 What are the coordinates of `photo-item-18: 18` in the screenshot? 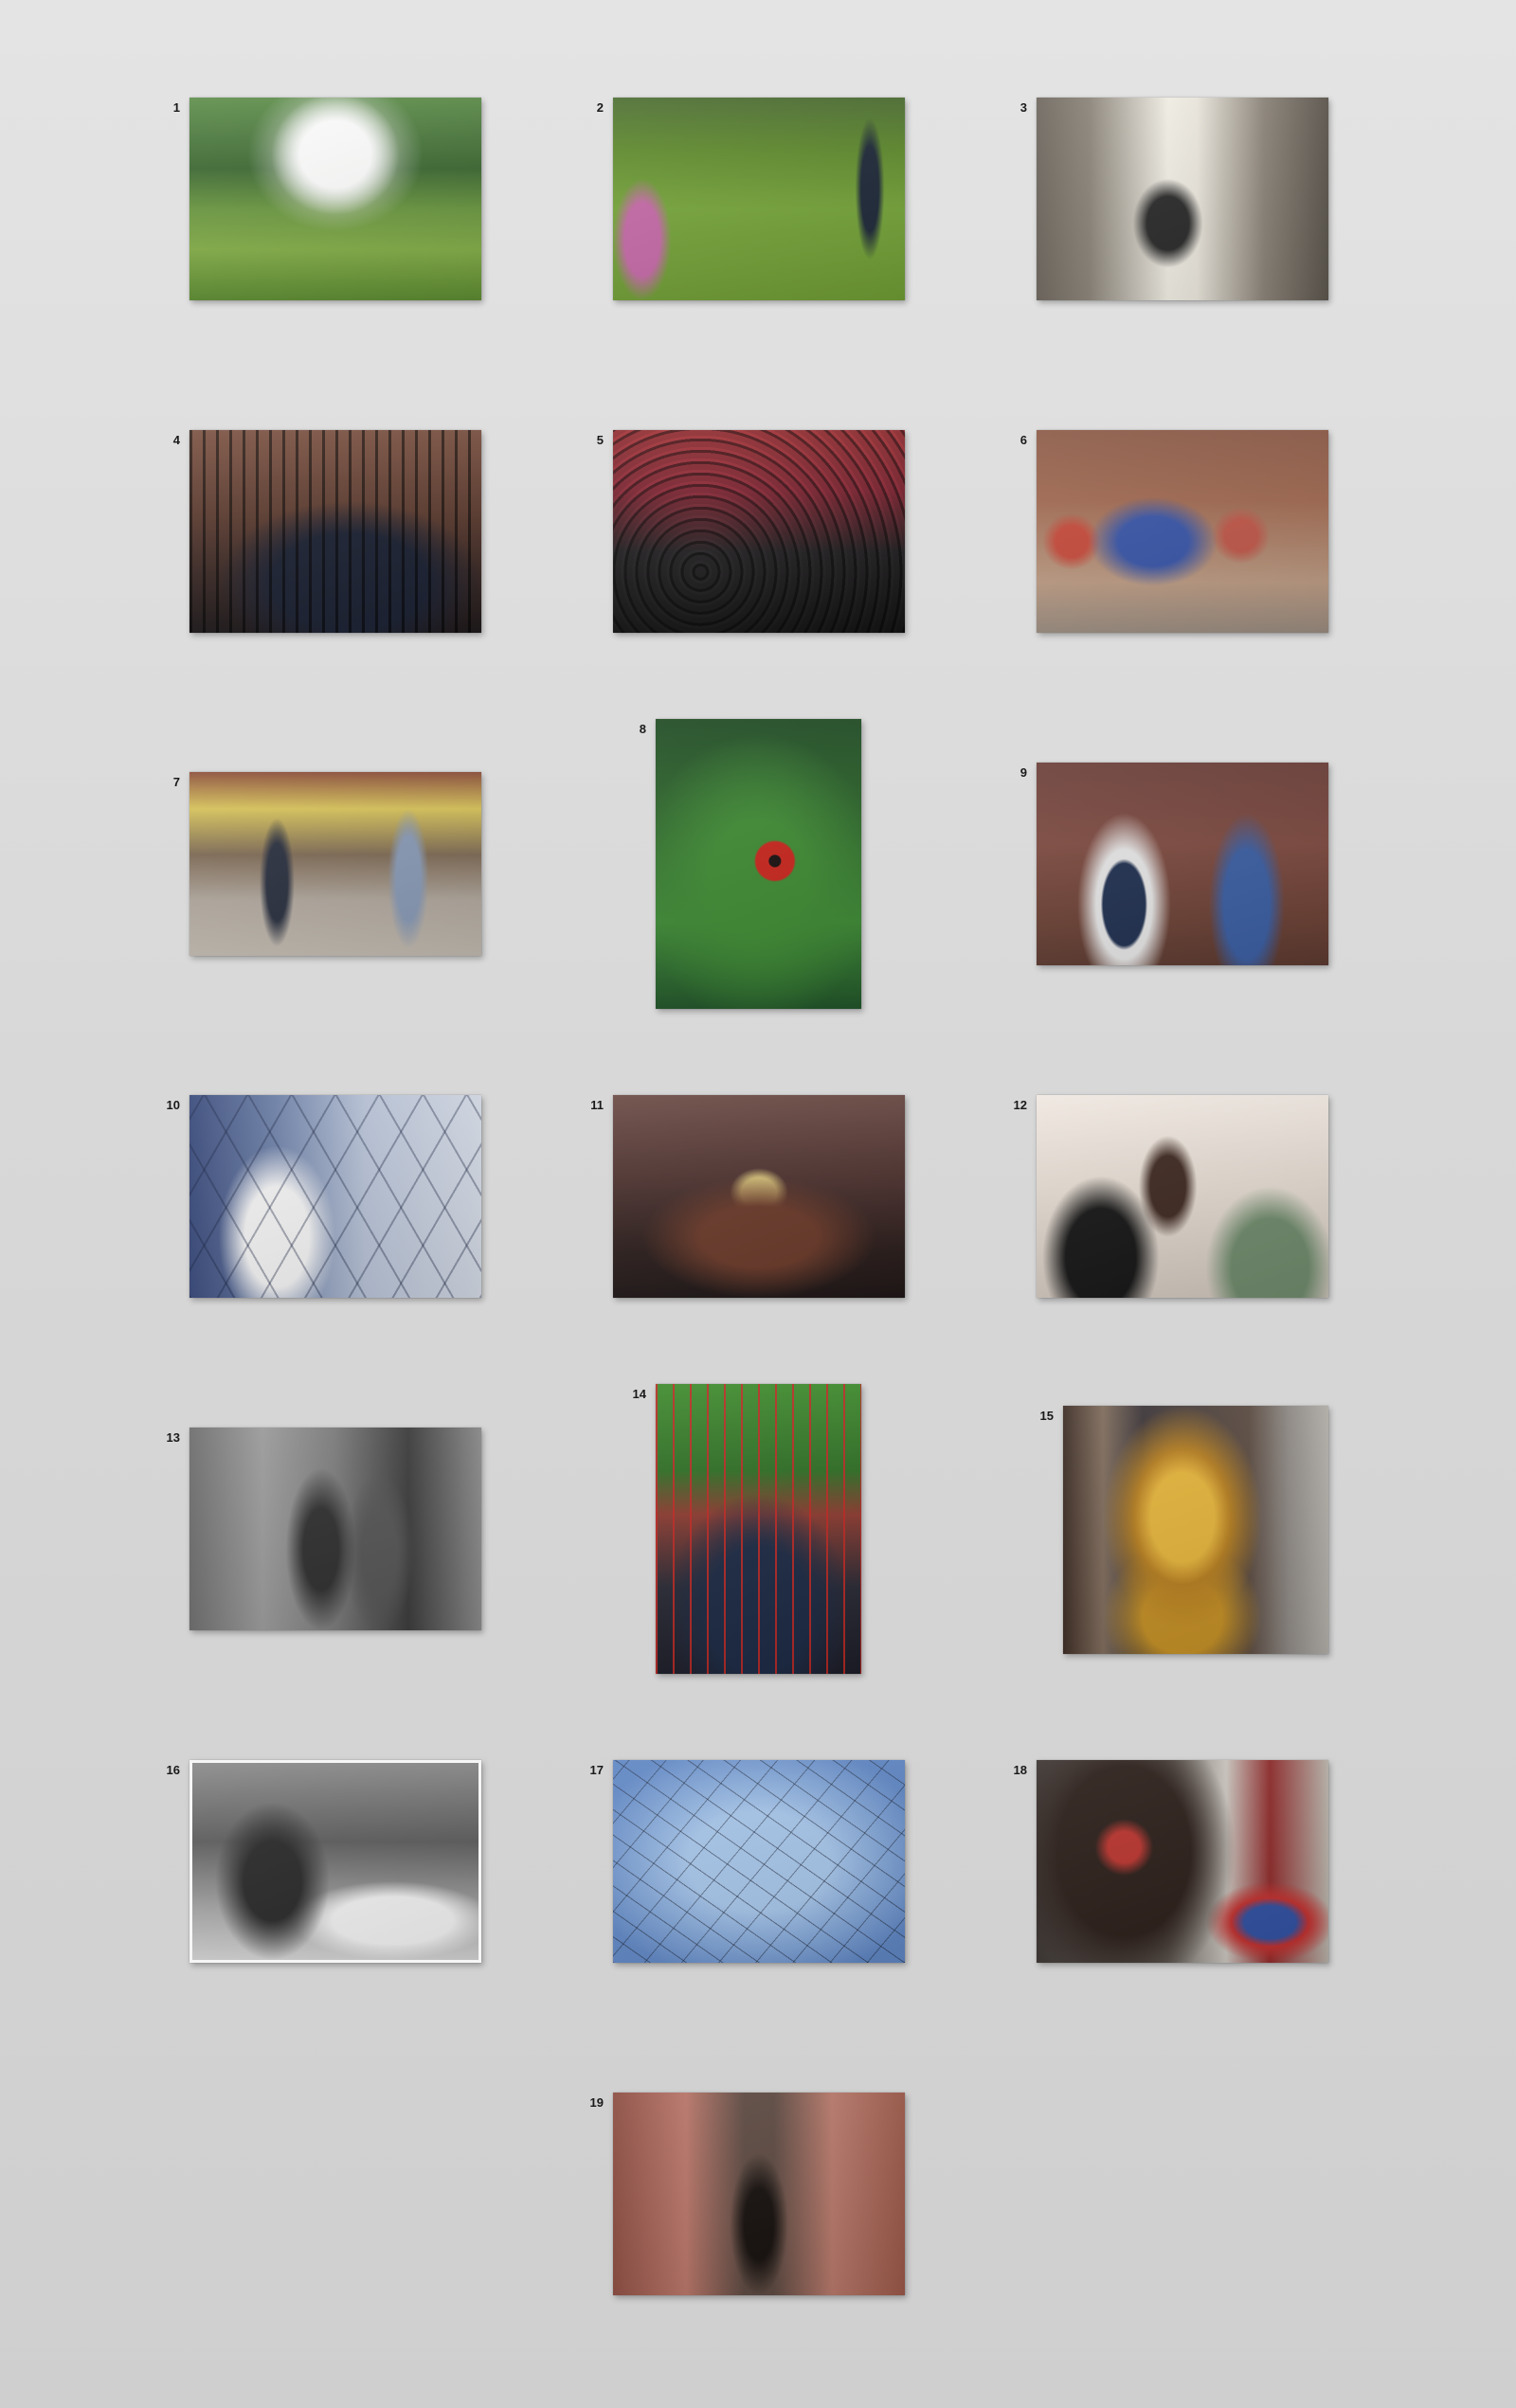 It's located at (1171, 1861).